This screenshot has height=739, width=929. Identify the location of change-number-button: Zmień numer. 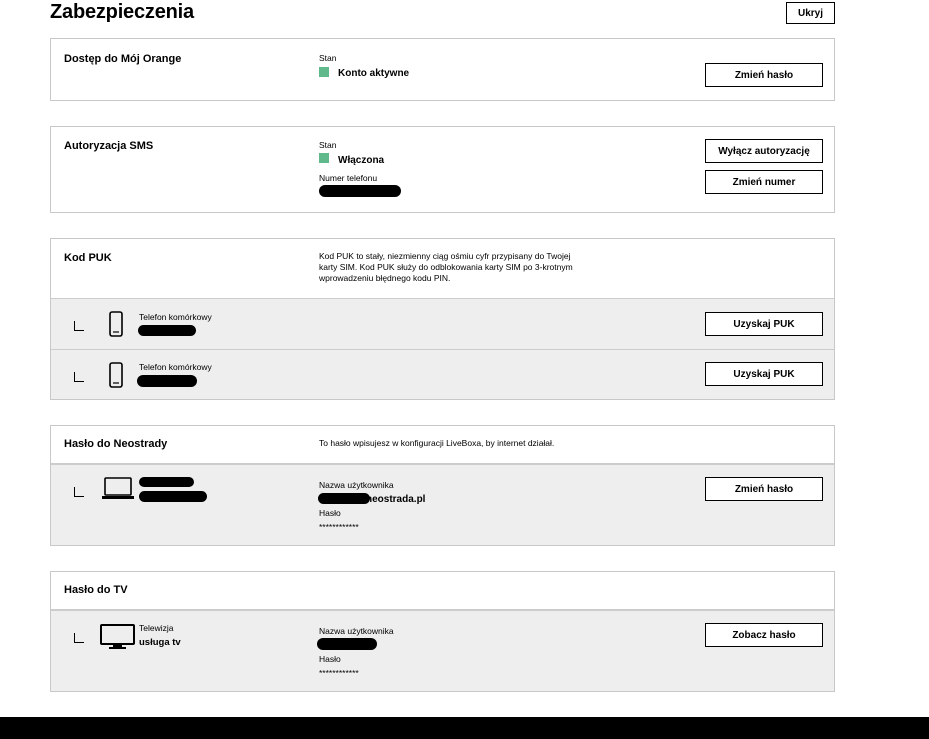
(764, 182).